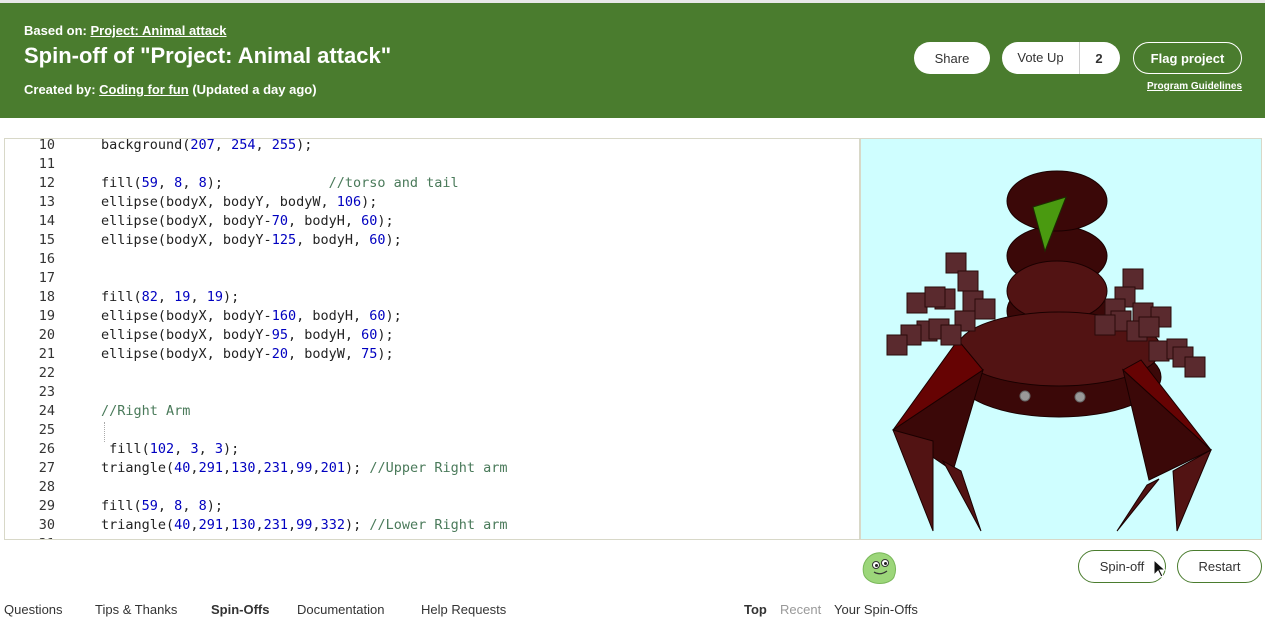 Image resolution: width=1265 pixels, height=617 pixels. What do you see at coordinates (55, 30) in the screenshot?
I see `based-on-label: Based on:` at bounding box center [55, 30].